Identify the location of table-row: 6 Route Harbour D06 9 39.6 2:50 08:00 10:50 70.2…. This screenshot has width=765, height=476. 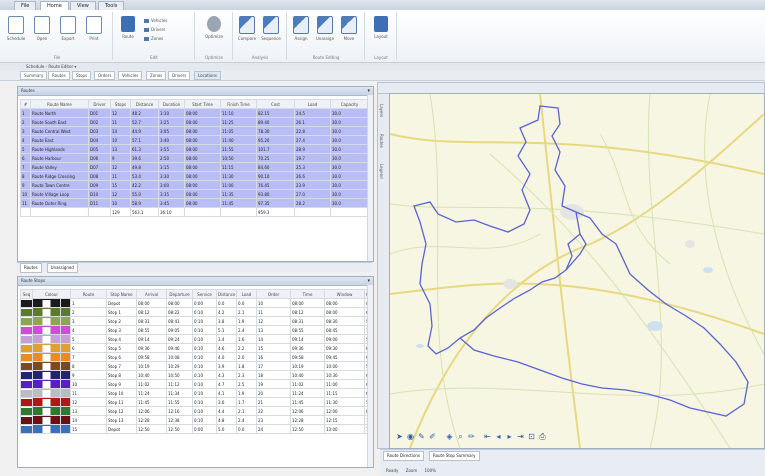
(194, 158).